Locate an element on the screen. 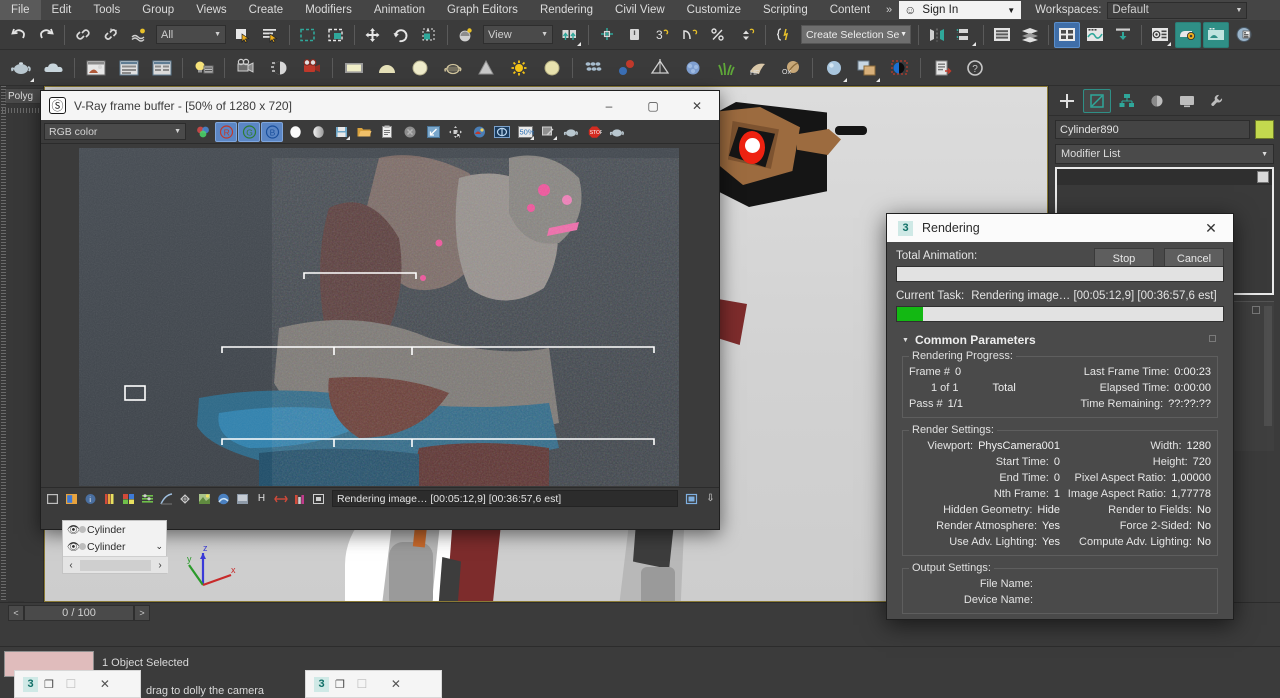 The height and width of the screenshot is (698, 1280). camera-icon is located at coordinates (245, 68).